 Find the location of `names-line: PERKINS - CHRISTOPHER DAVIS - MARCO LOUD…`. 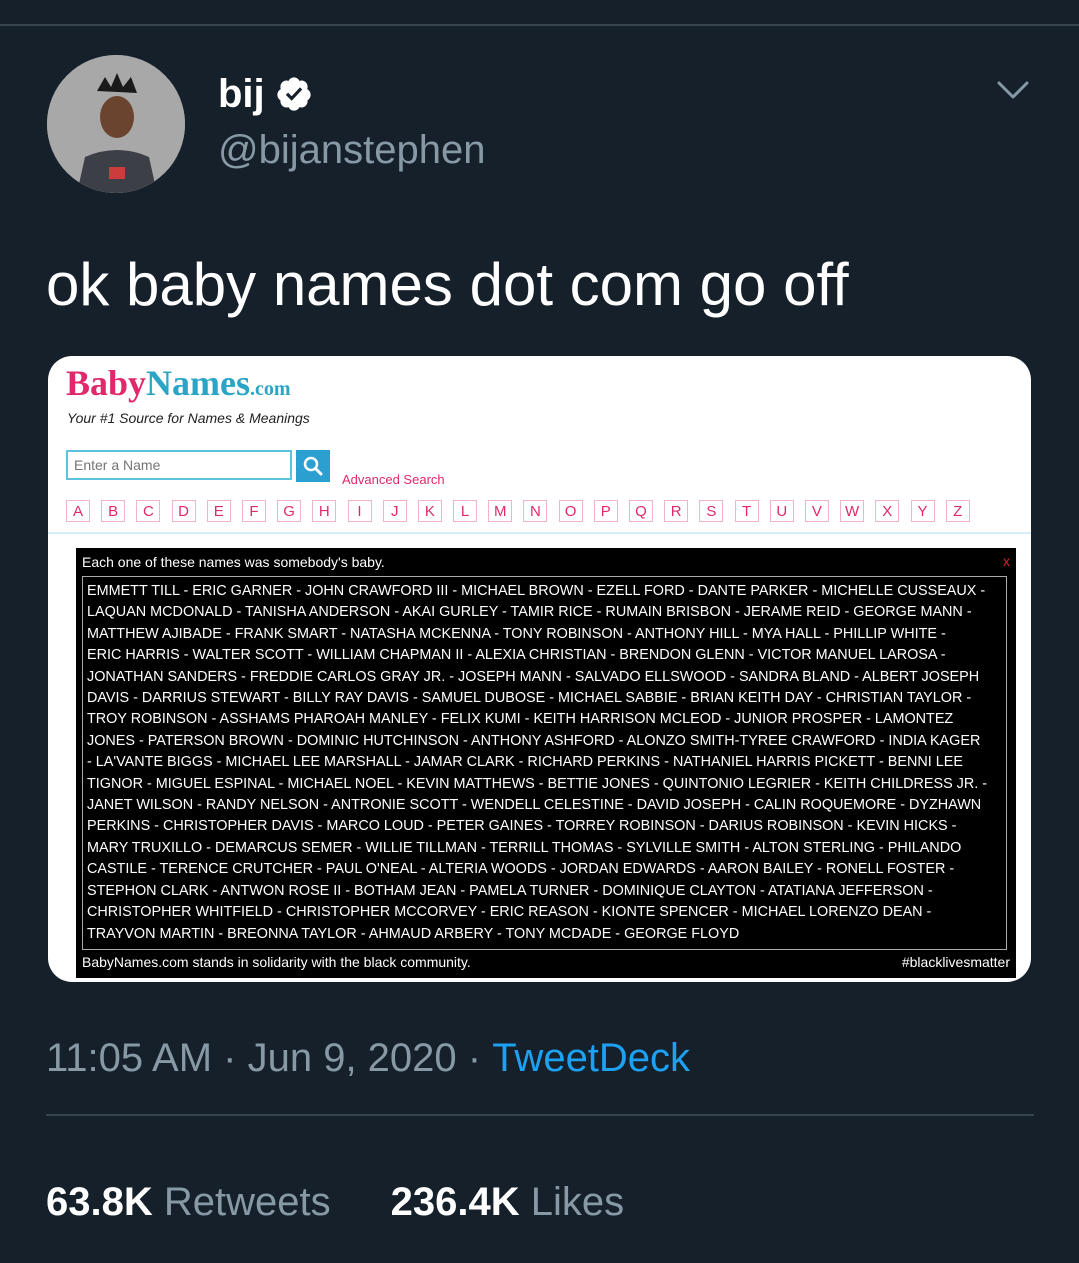

names-line: PERKINS - CHRISTOPHER DAVIS - MARCO LOUD… is located at coordinates (522, 826).